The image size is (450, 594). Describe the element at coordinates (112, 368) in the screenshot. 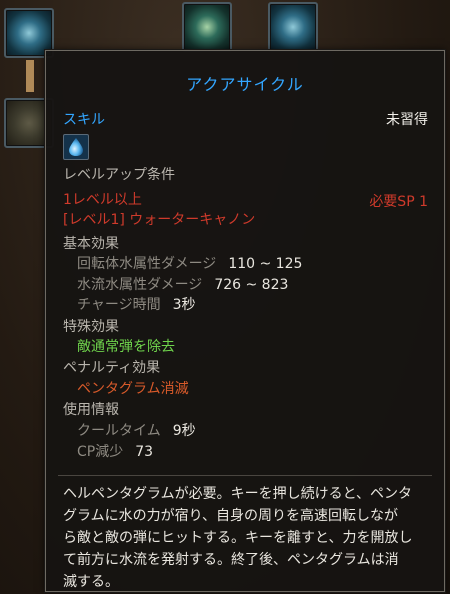

I see `penalty-effect-header: ペナルティ効果` at that location.